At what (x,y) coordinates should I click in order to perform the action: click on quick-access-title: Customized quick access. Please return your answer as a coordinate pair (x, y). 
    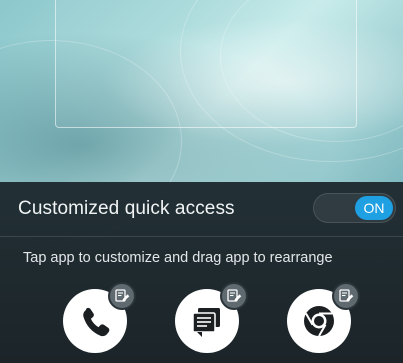
    Looking at the image, I should click on (126, 208).